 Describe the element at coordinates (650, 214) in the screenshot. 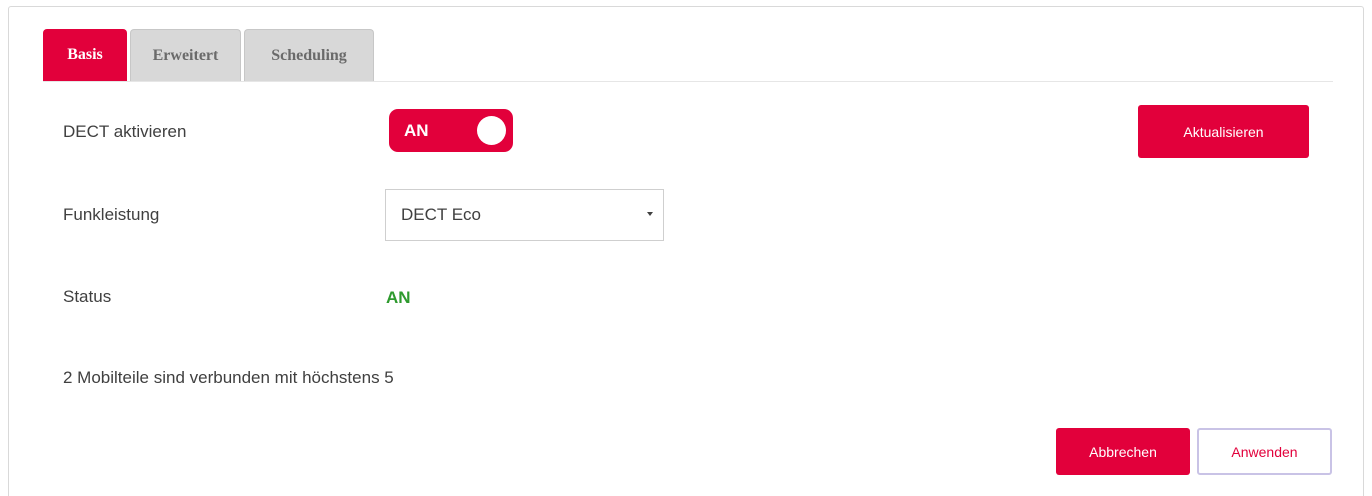

I see `chevron-down-icon` at that location.